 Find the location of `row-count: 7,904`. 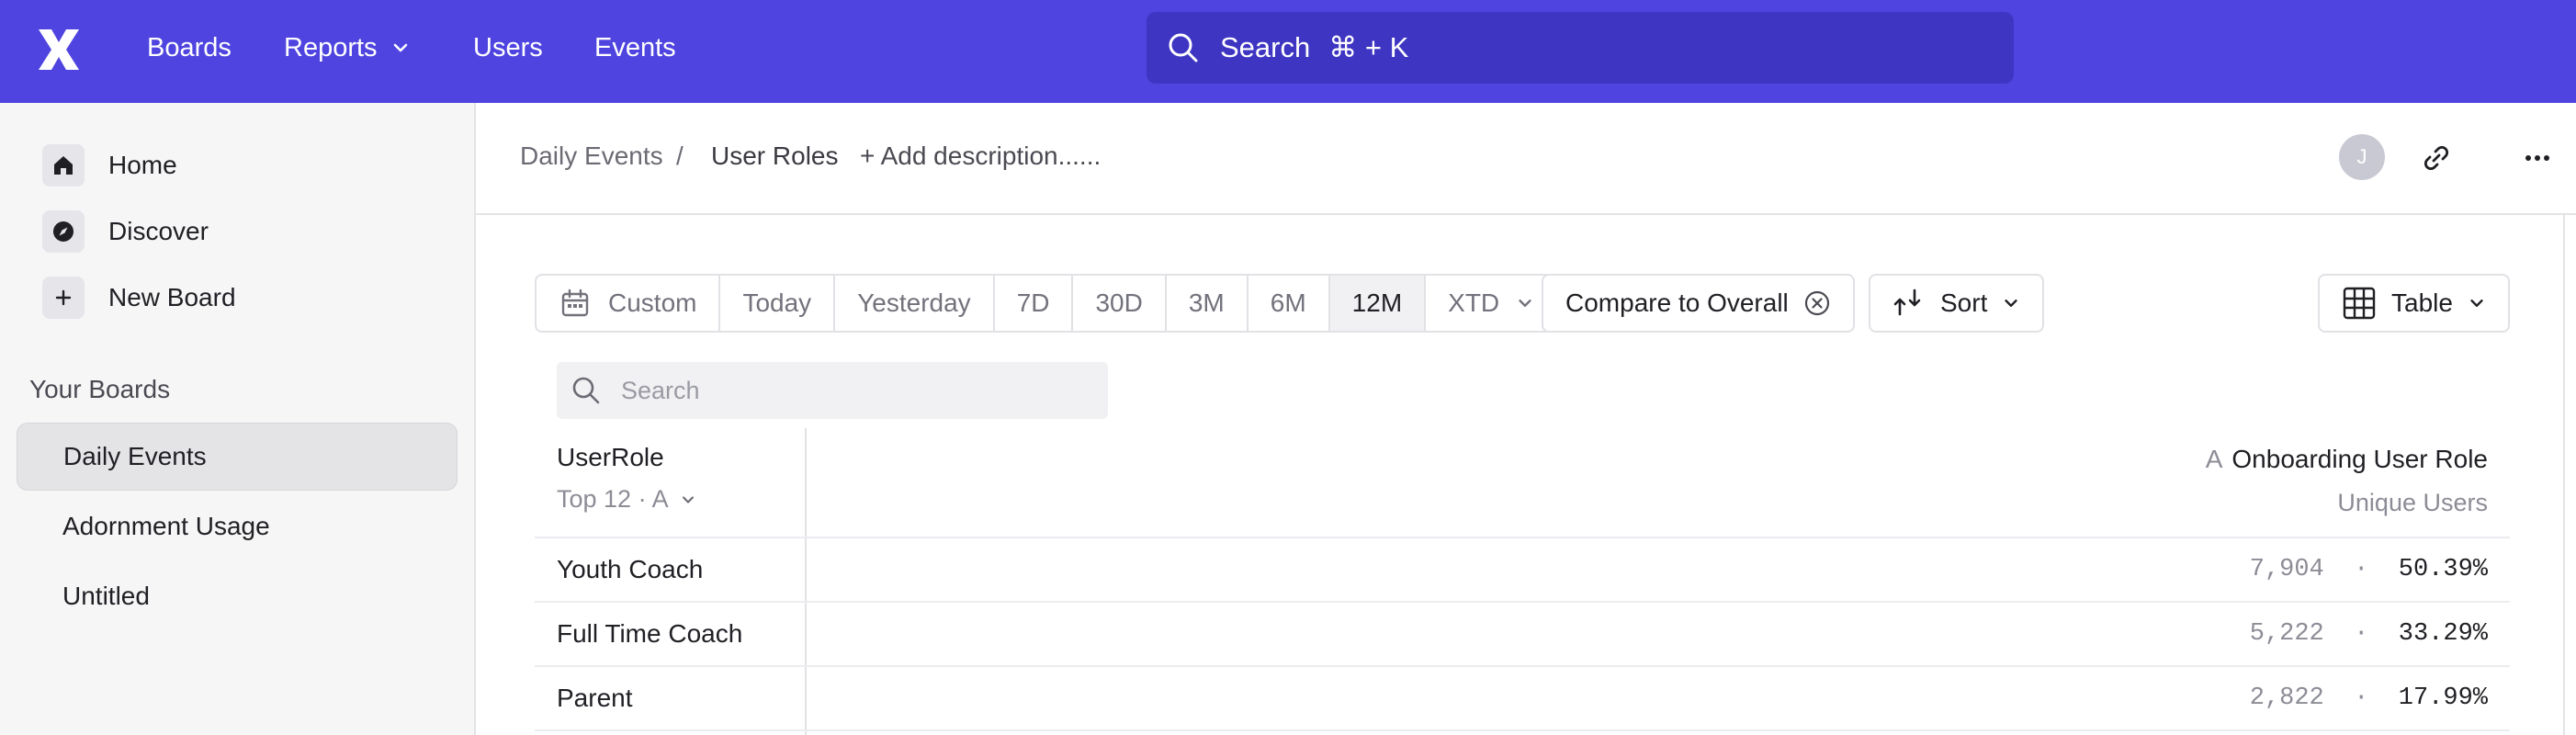

row-count: 7,904 is located at coordinates (2286, 569).